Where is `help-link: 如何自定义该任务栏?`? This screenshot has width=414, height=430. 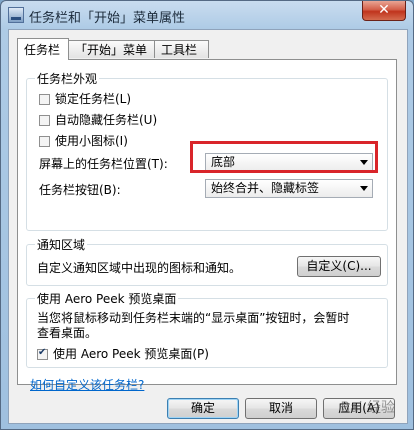 help-link: 如何自定义该任务栏? is located at coordinates (87, 384).